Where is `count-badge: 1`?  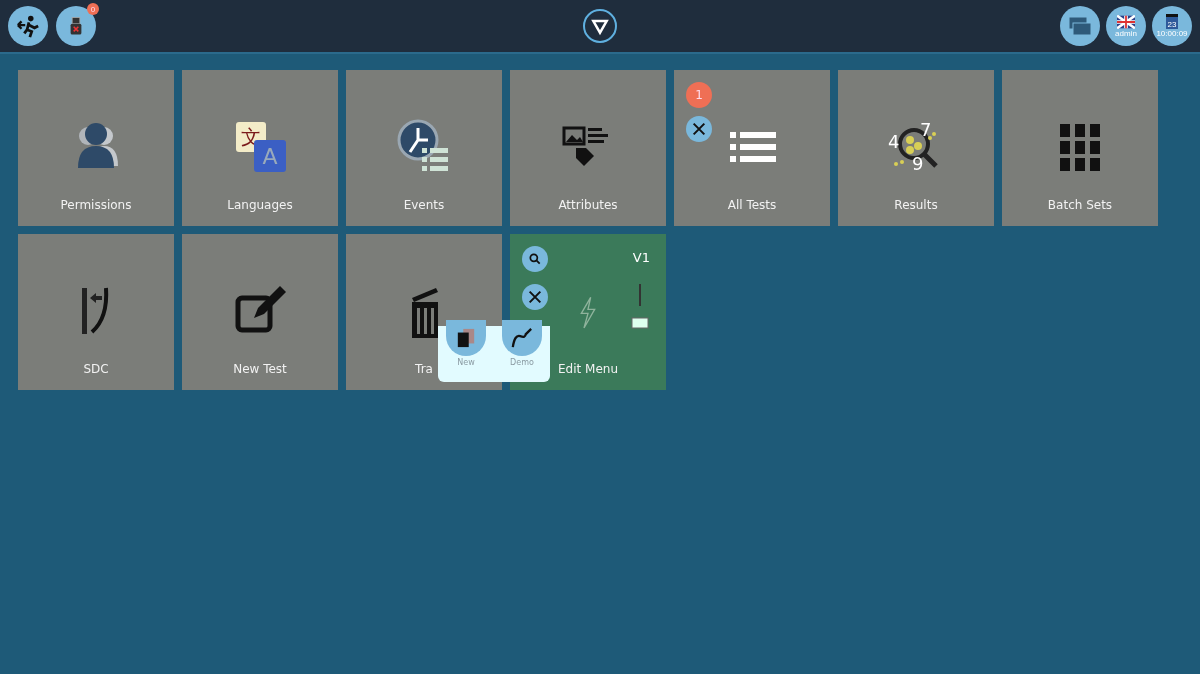
count-badge: 1 is located at coordinates (699, 95).